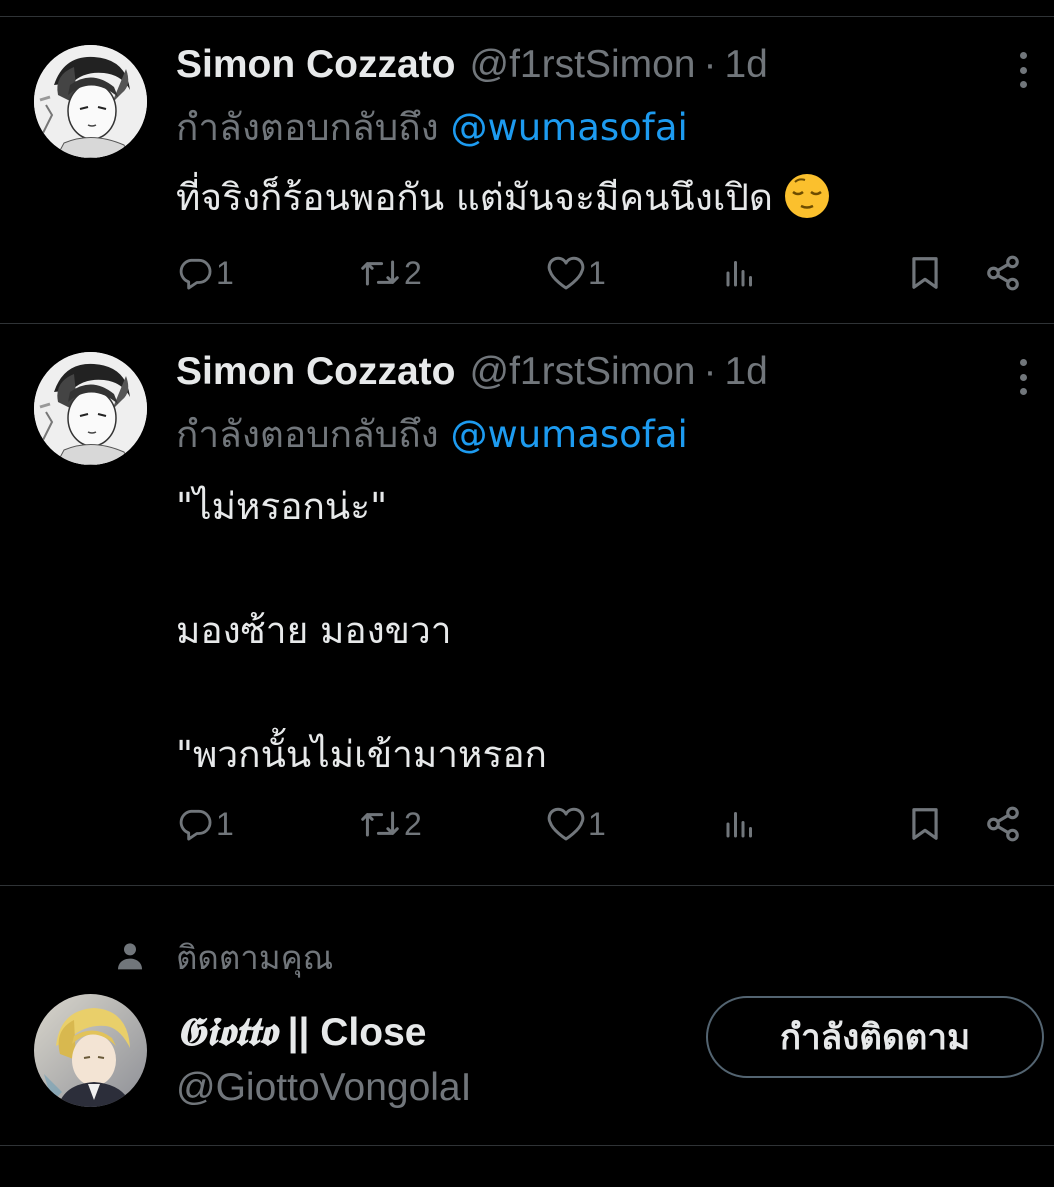 The height and width of the screenshot is (1187, 1054). Describe the element at coordinates (255, 957) in the screenshot. I see `follows-you-label: ติดตามคุณ` at that location.